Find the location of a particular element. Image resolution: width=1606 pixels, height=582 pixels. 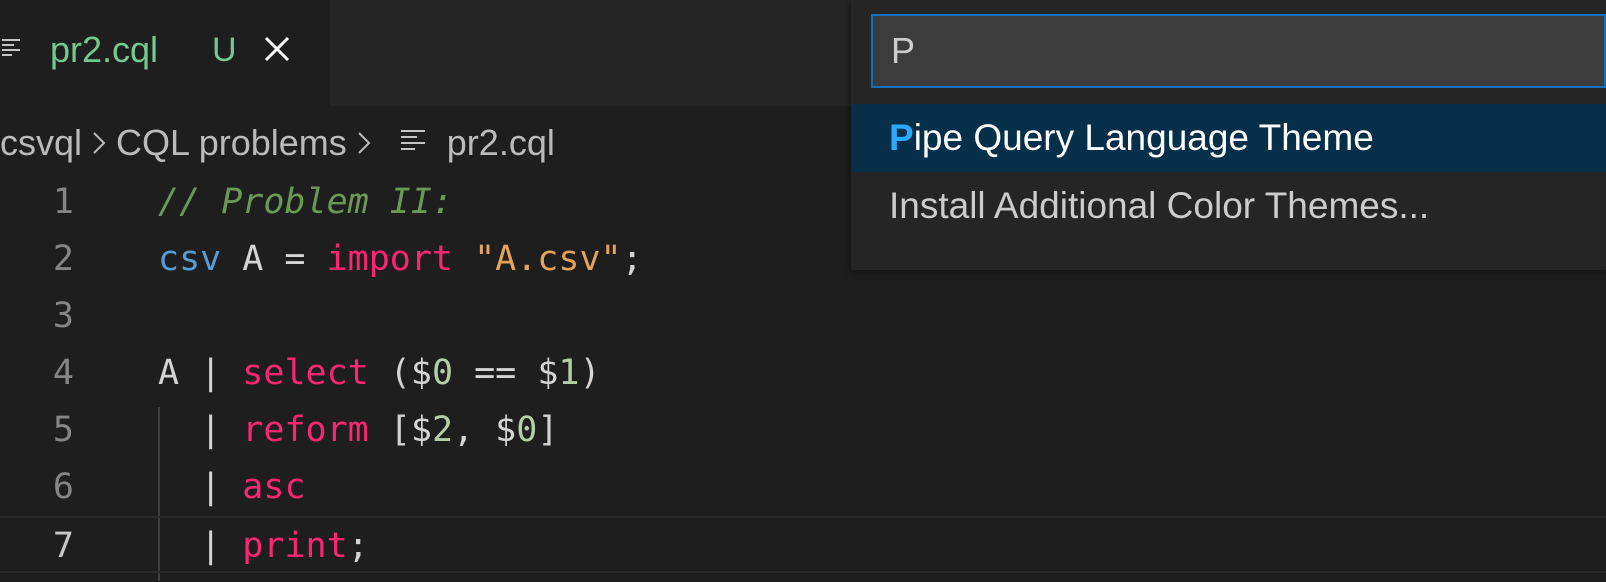

untracked-status-badge: U is located at coordinates (224, 50).